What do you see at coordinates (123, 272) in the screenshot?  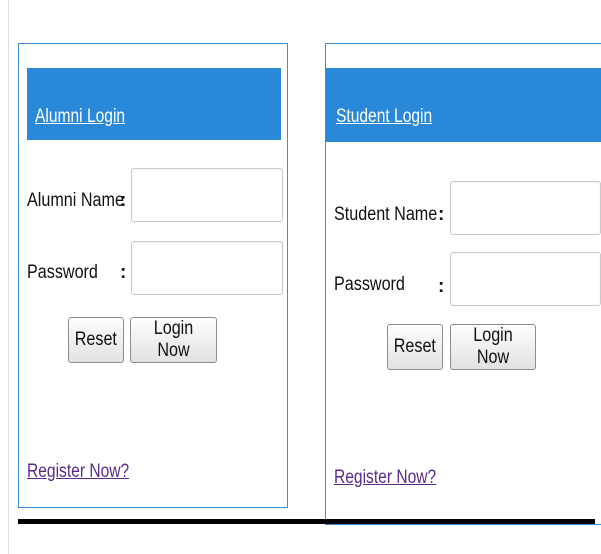 I see `alumni-password-colon: :` at bounding box center [123, 272].